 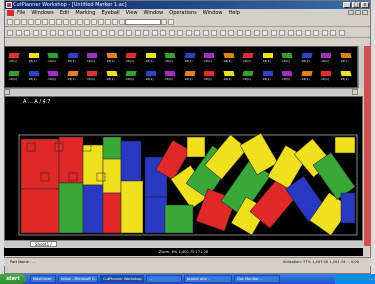 What do you see at coordinates (143, 22) in the screenshot?
I see `toolbar-dropdown` at bounding box center [143, 22].